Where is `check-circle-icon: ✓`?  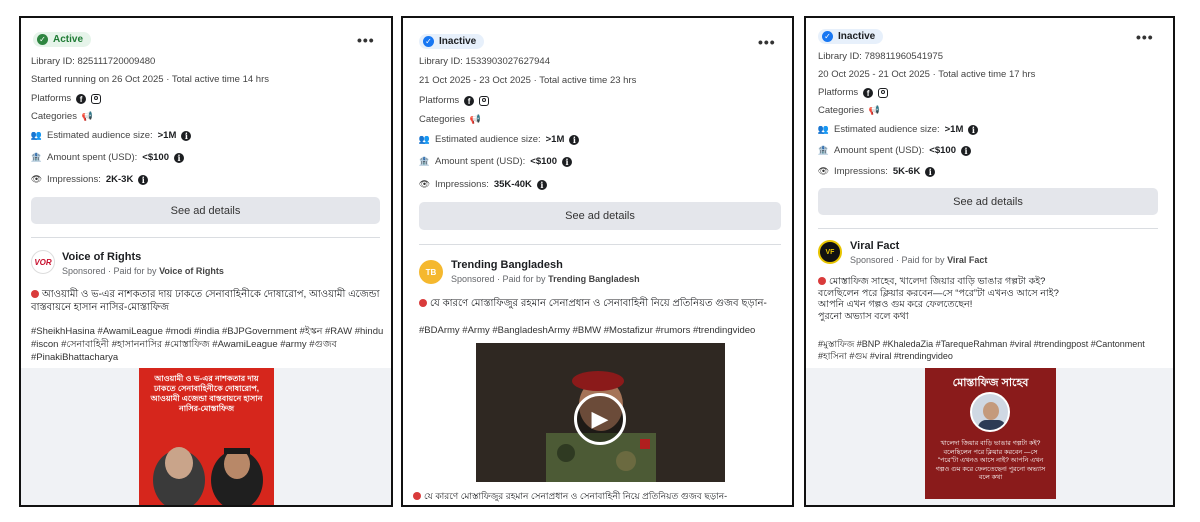 check-circle-icon: ✓ is located at coordinates (42, 39).